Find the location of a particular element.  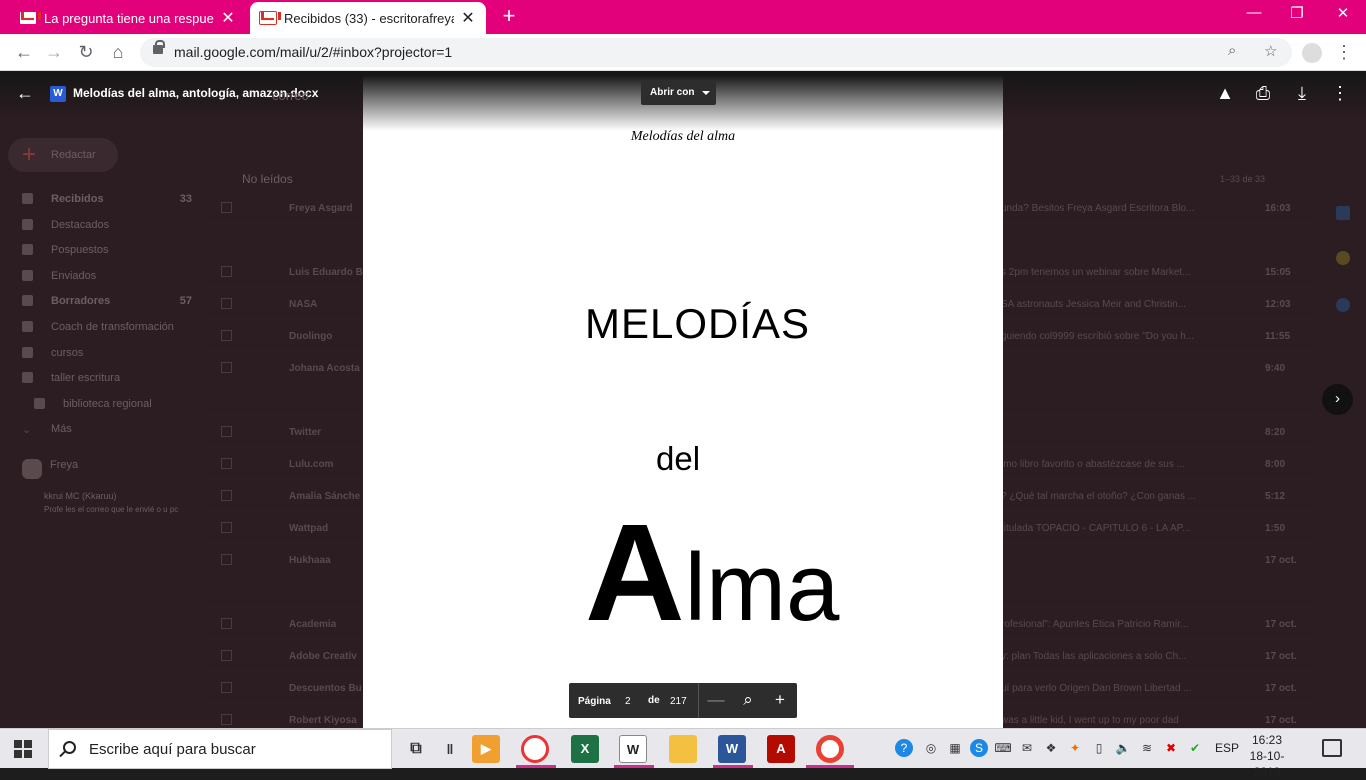

taskbar-search: Escribe aquí para buscar is located at coordinates (220, 749).